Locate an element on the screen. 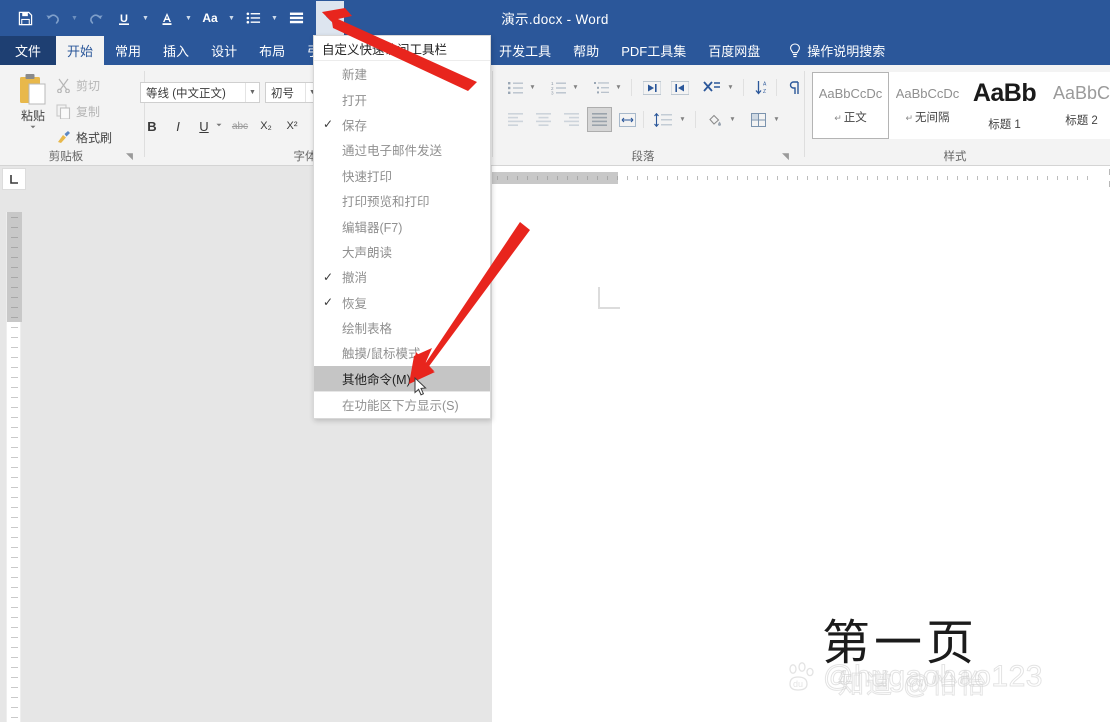 The height and width of the screenshot is (722, 1110). paste-button: 粘贴 ⏷ is located at coordinates (33, 102).